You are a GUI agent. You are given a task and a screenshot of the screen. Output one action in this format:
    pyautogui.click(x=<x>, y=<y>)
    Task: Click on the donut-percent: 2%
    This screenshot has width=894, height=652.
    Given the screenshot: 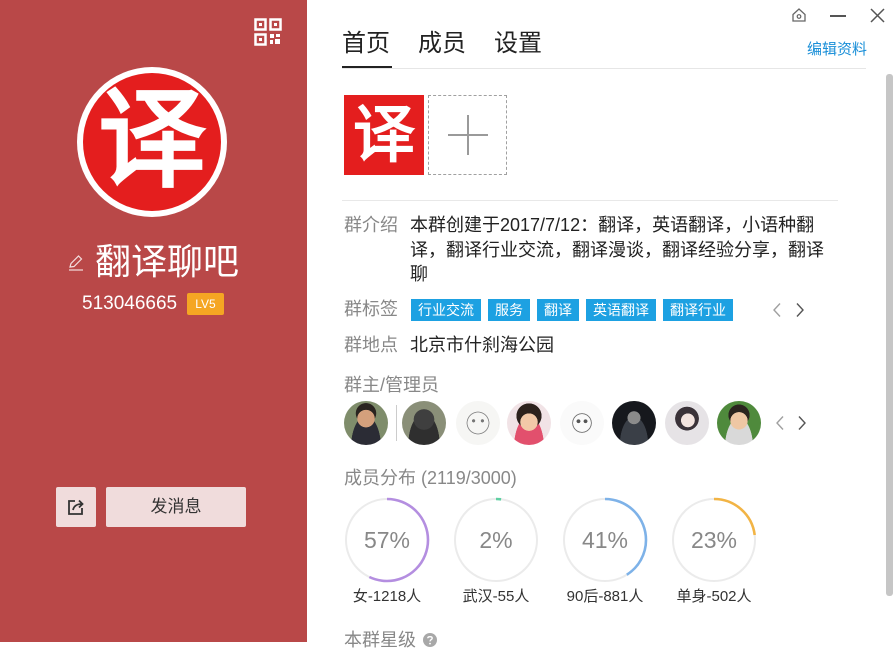 What is the action you would take?
    pyautogui.click(x=496, y=540)
    